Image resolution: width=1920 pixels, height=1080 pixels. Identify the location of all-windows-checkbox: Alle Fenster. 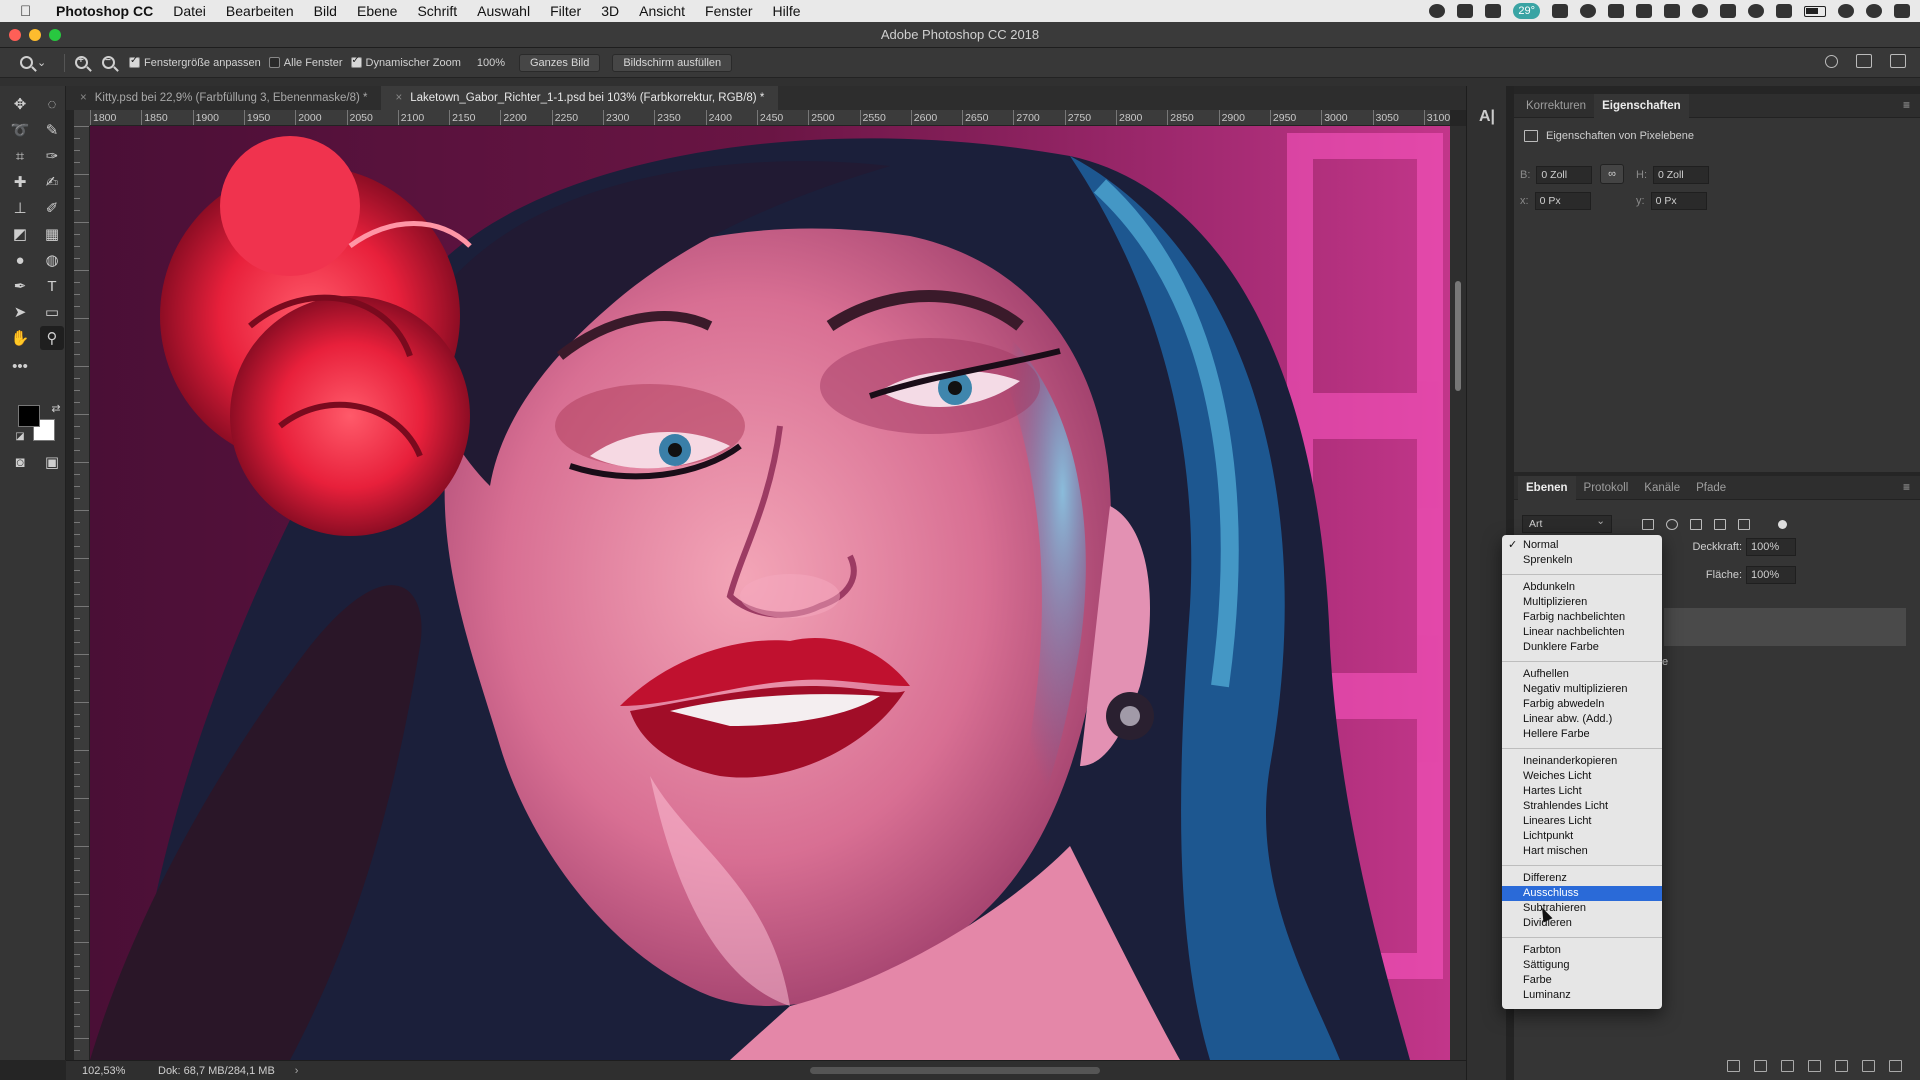
(305, 63).